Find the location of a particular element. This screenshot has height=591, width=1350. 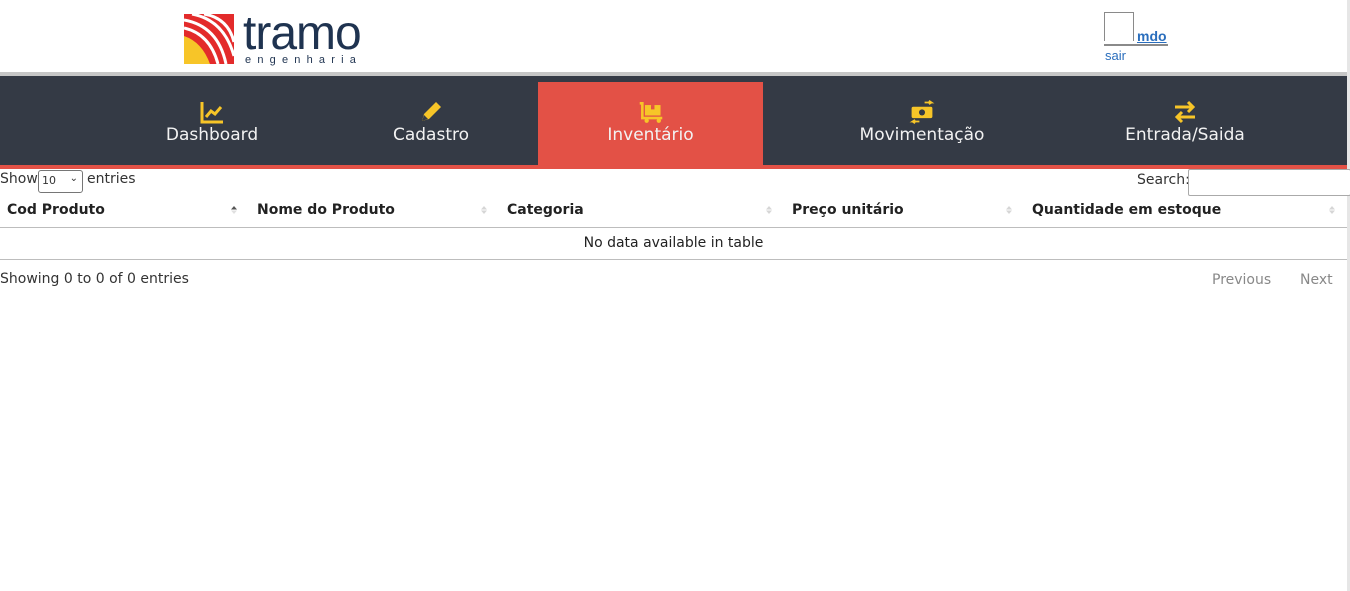

column-header-quantidade: Quantidade em estoque is located at coordinates (1186, 211).